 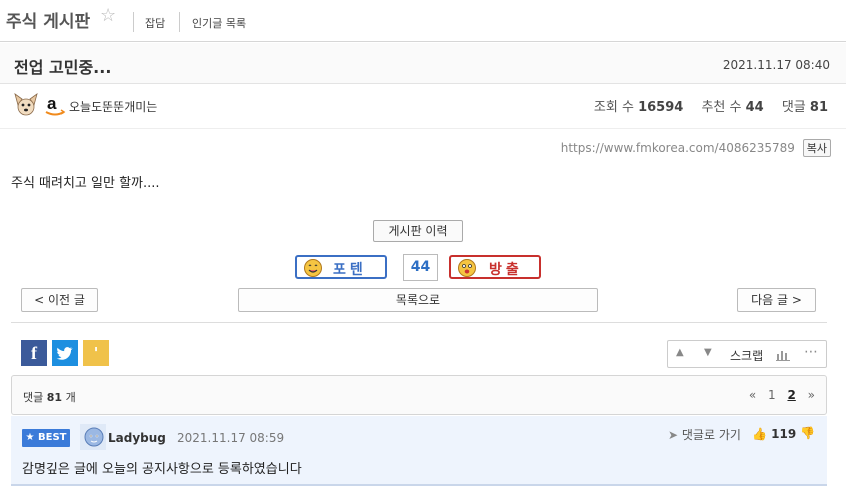 What do you see at coordinates (776, 300) in the screenshot?
I see `next-post-button: 다음 글 >` at bounding box center [776, 300].